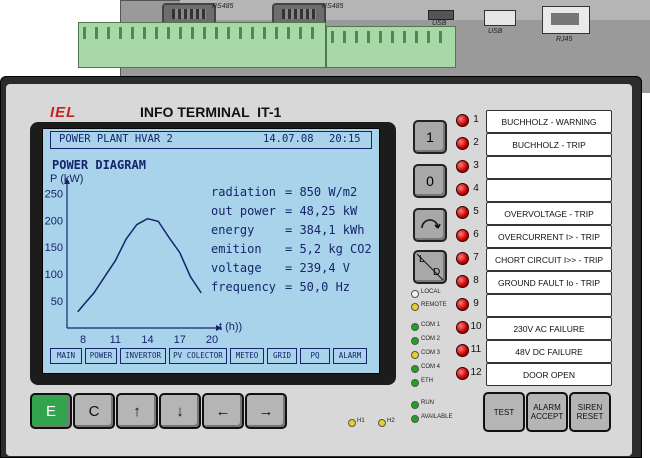 This screenshot has height=458, width=650. Describe the element at coordinates (236, 268) in the screenshot. I see `reading-label: voltage` at that location.